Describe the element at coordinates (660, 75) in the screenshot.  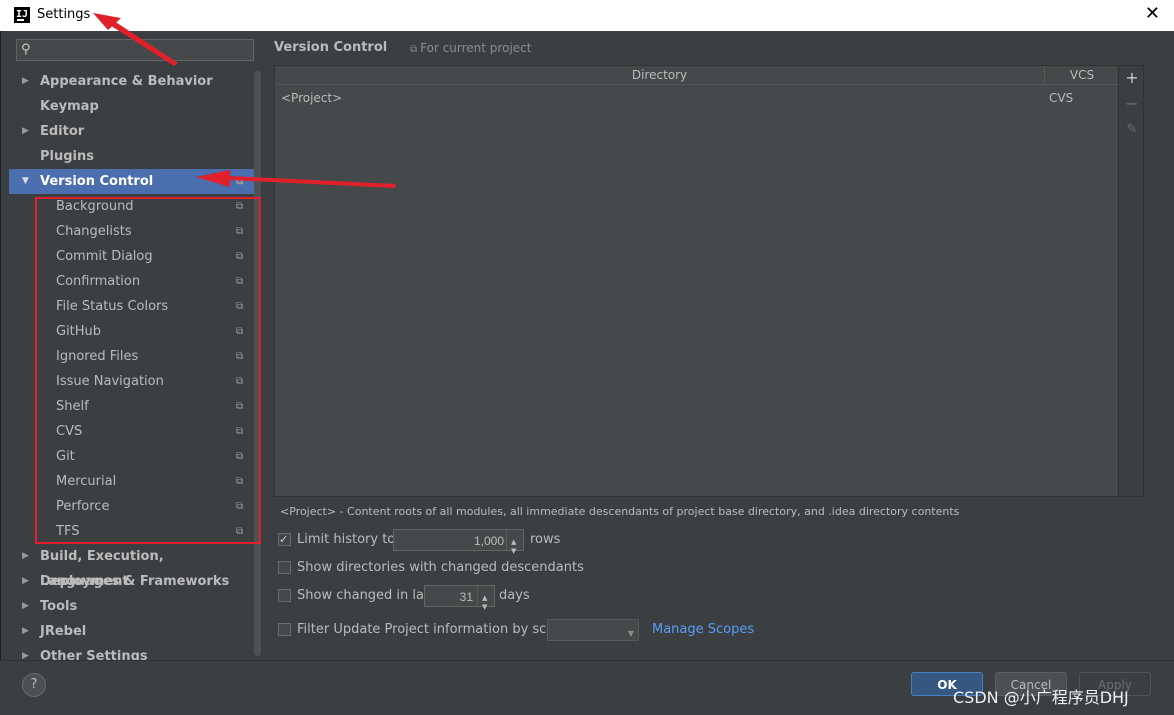
I see `column-directory: Directory` at that location.